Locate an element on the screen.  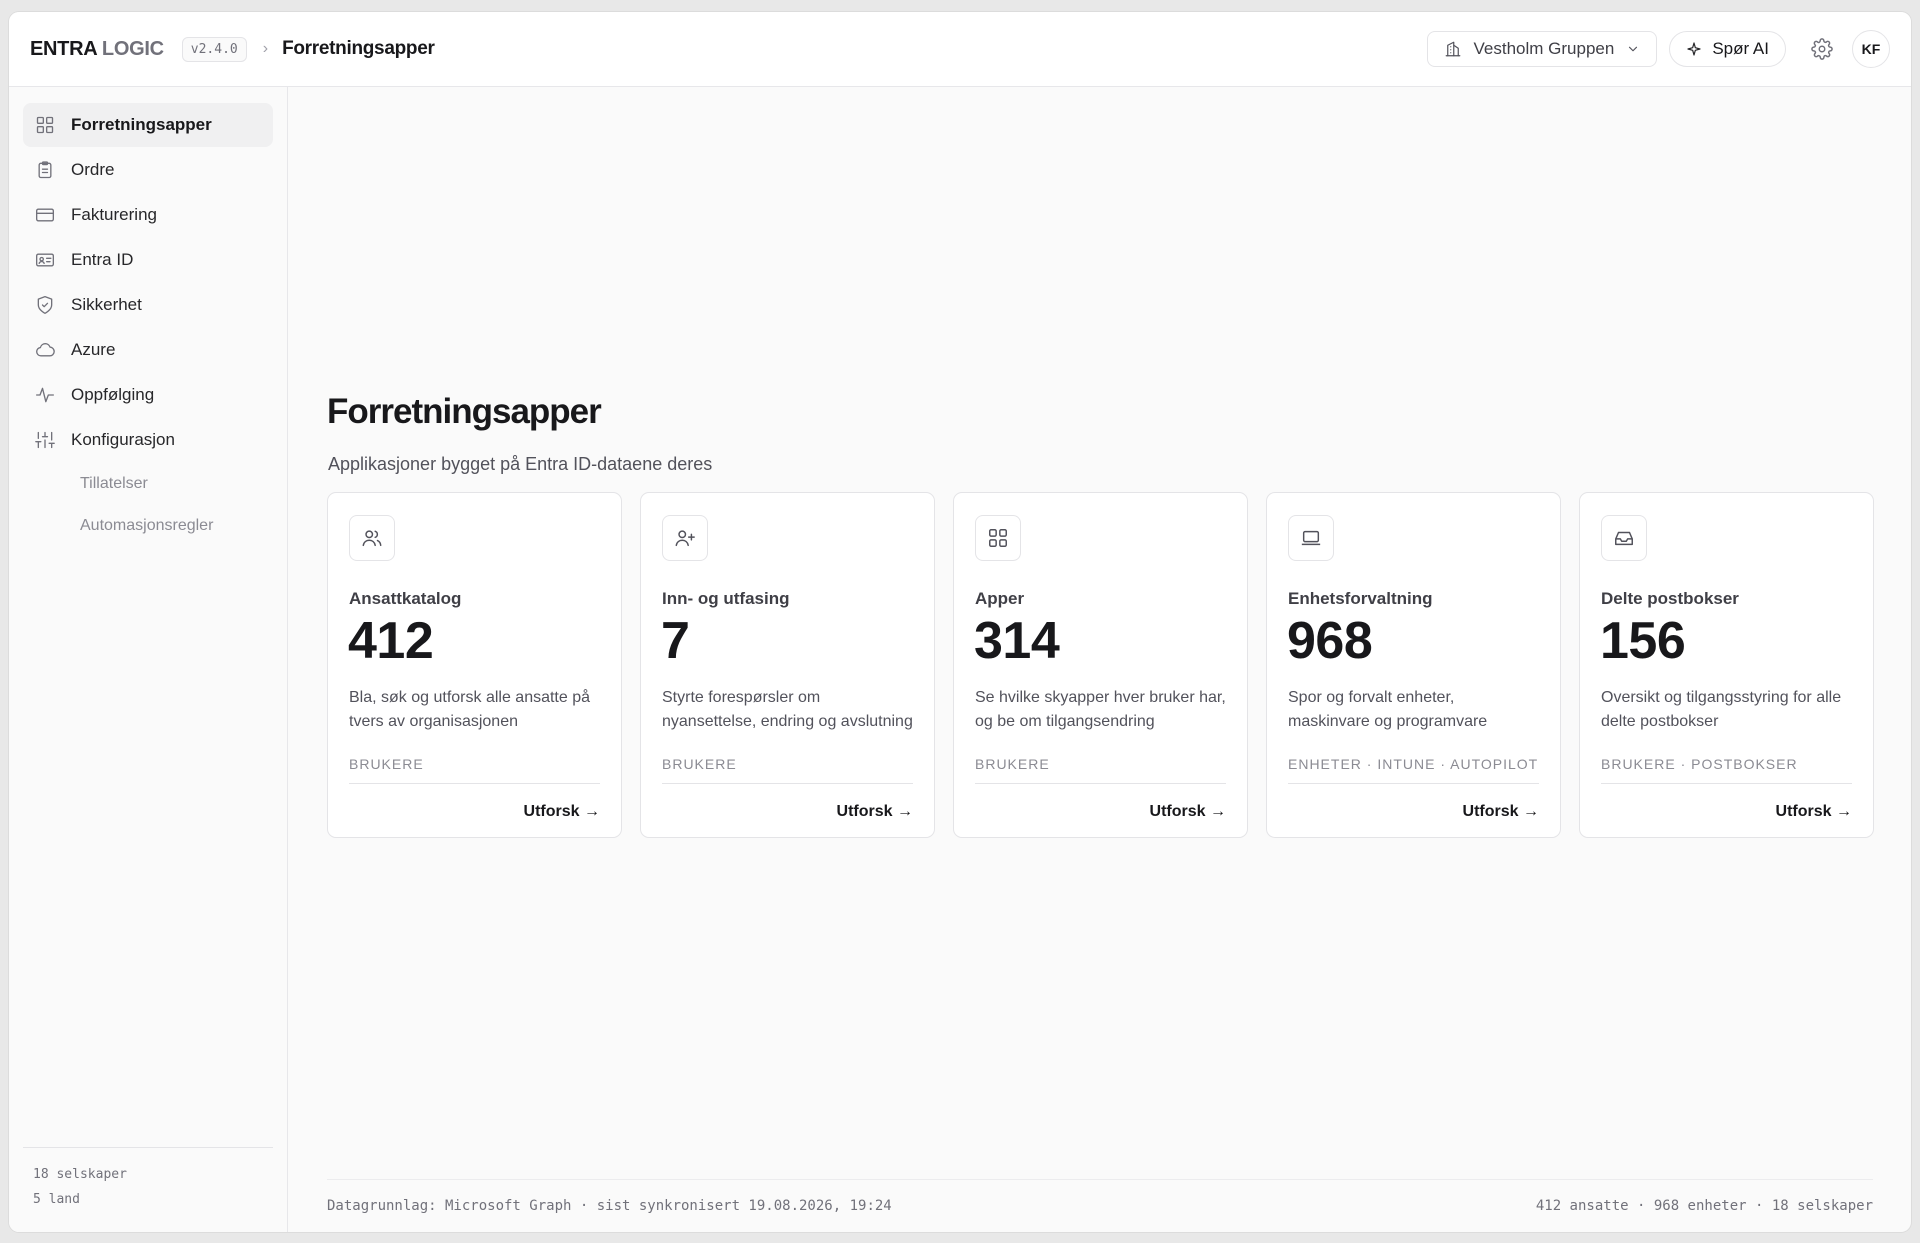
companies-count: 18 selskaper is located at coordinates (80, 1174).